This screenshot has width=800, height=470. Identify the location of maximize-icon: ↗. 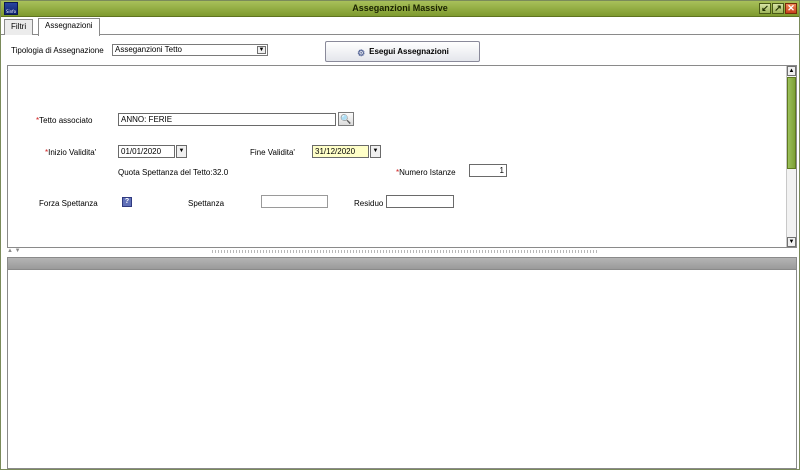
(778, 8).